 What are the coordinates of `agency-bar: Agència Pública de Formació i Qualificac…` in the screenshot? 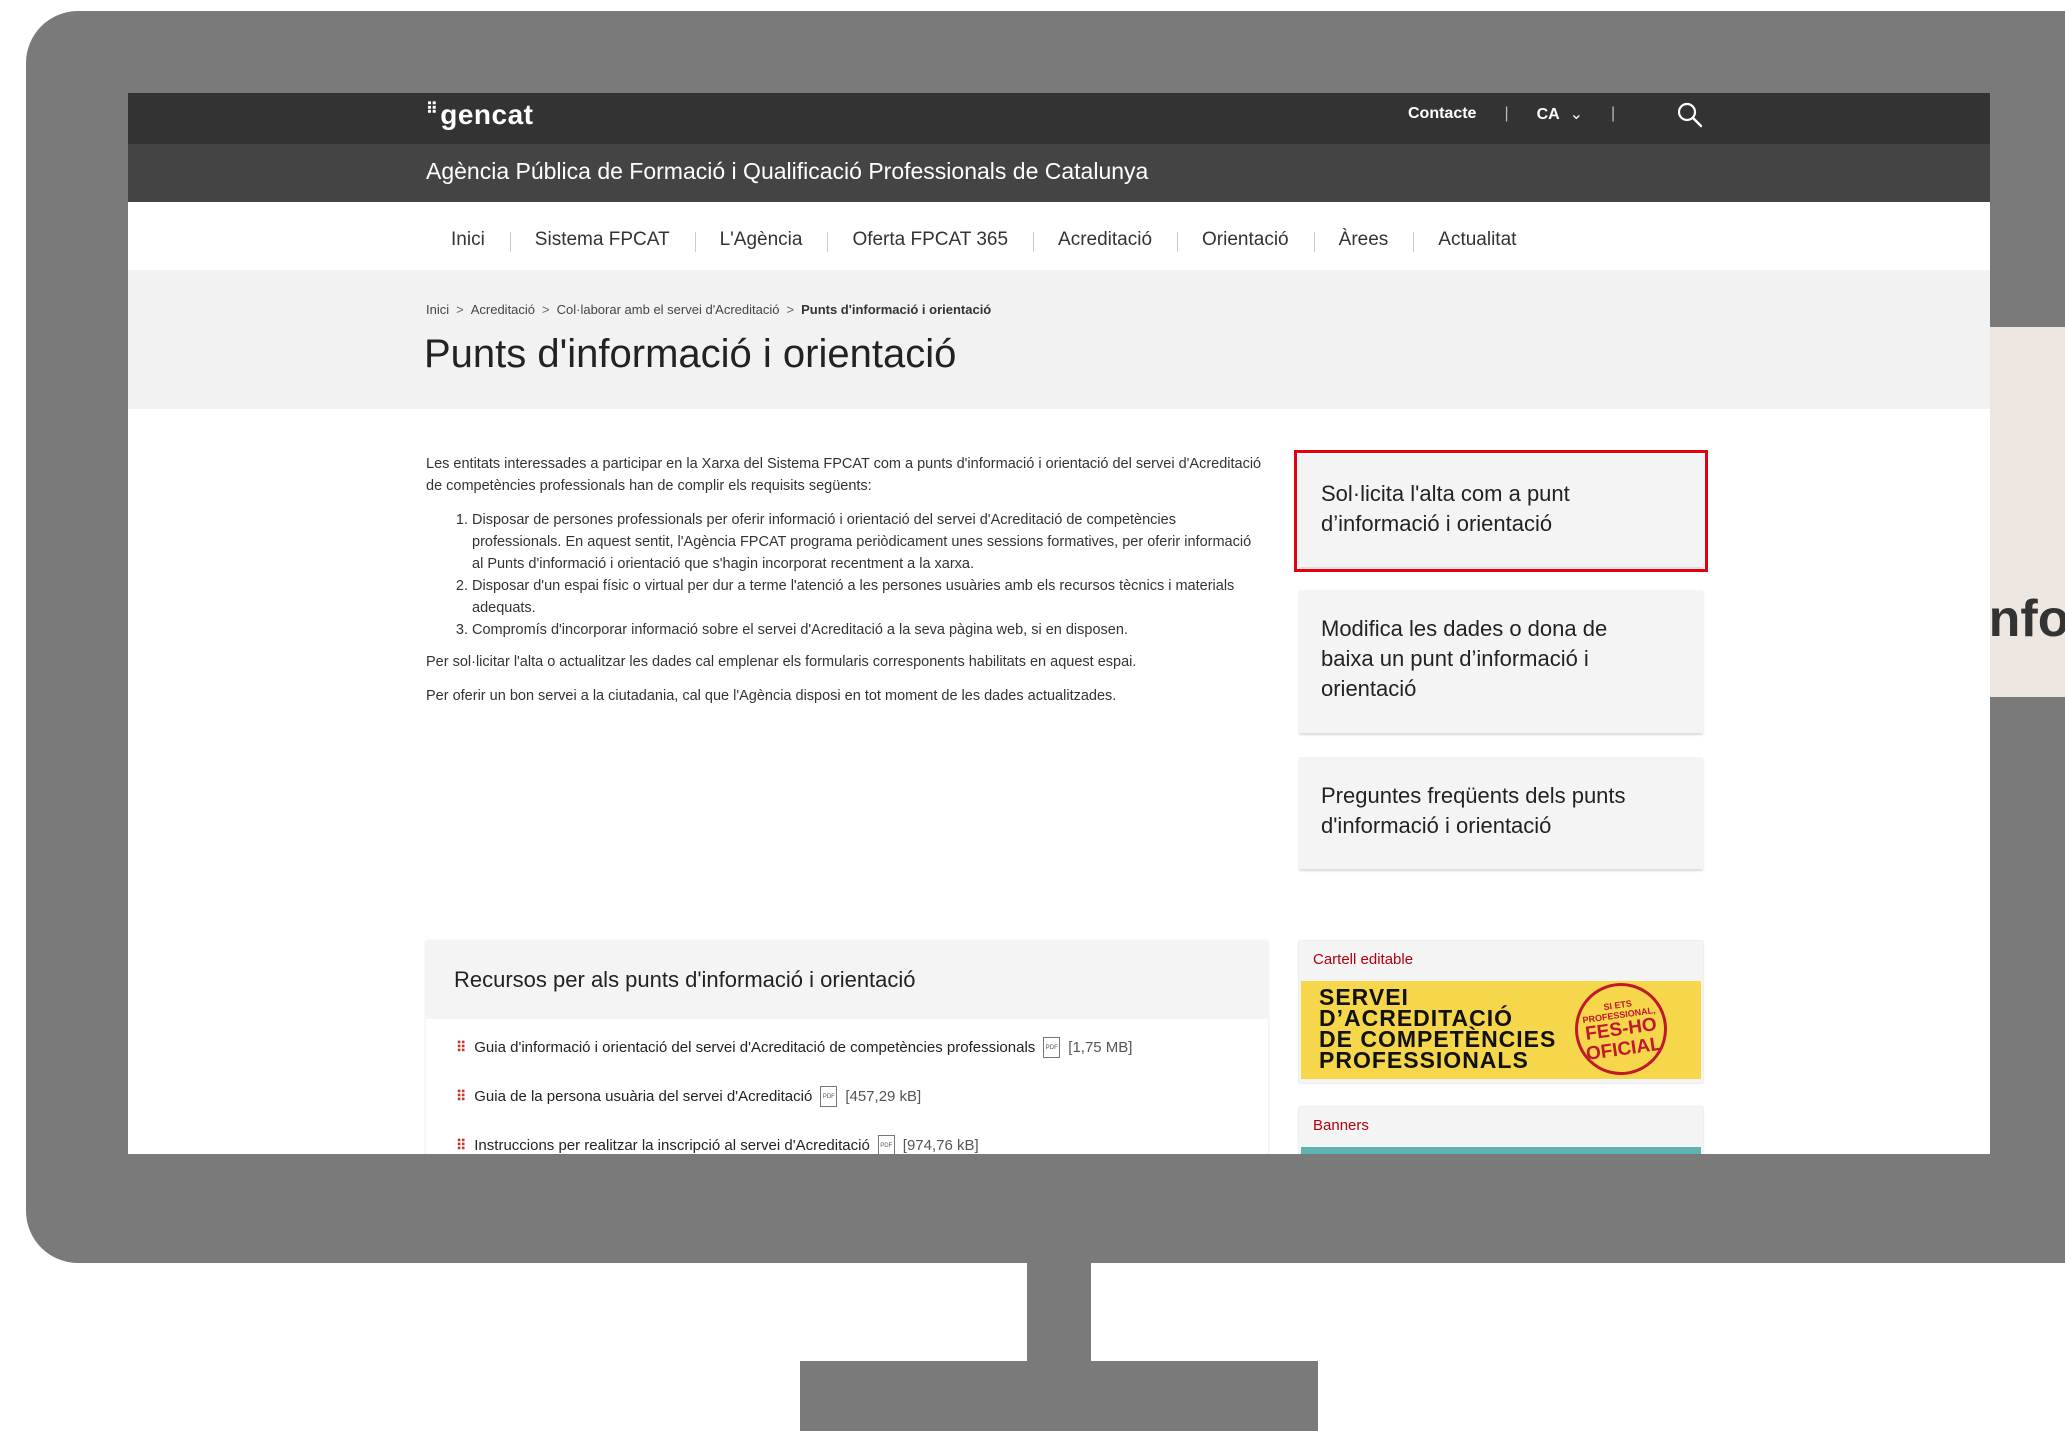 It's located at (1059, 173).